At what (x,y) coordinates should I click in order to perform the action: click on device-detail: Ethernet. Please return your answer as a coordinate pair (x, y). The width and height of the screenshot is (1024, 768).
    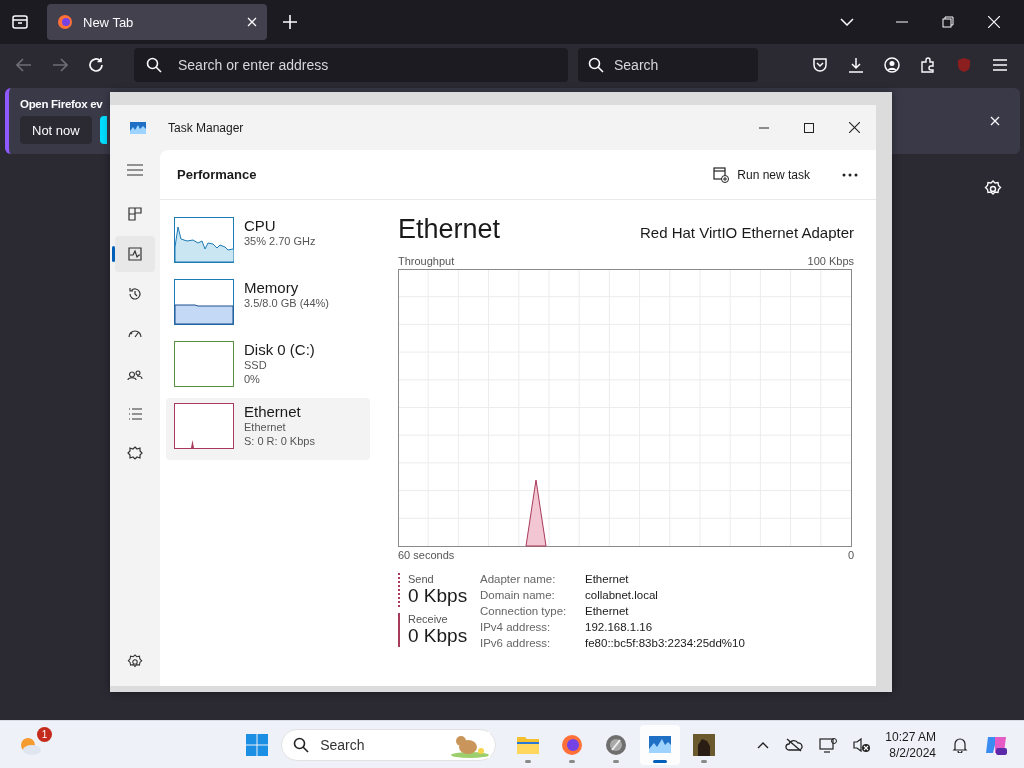
    Looking at the image, I should click on (265, 427).